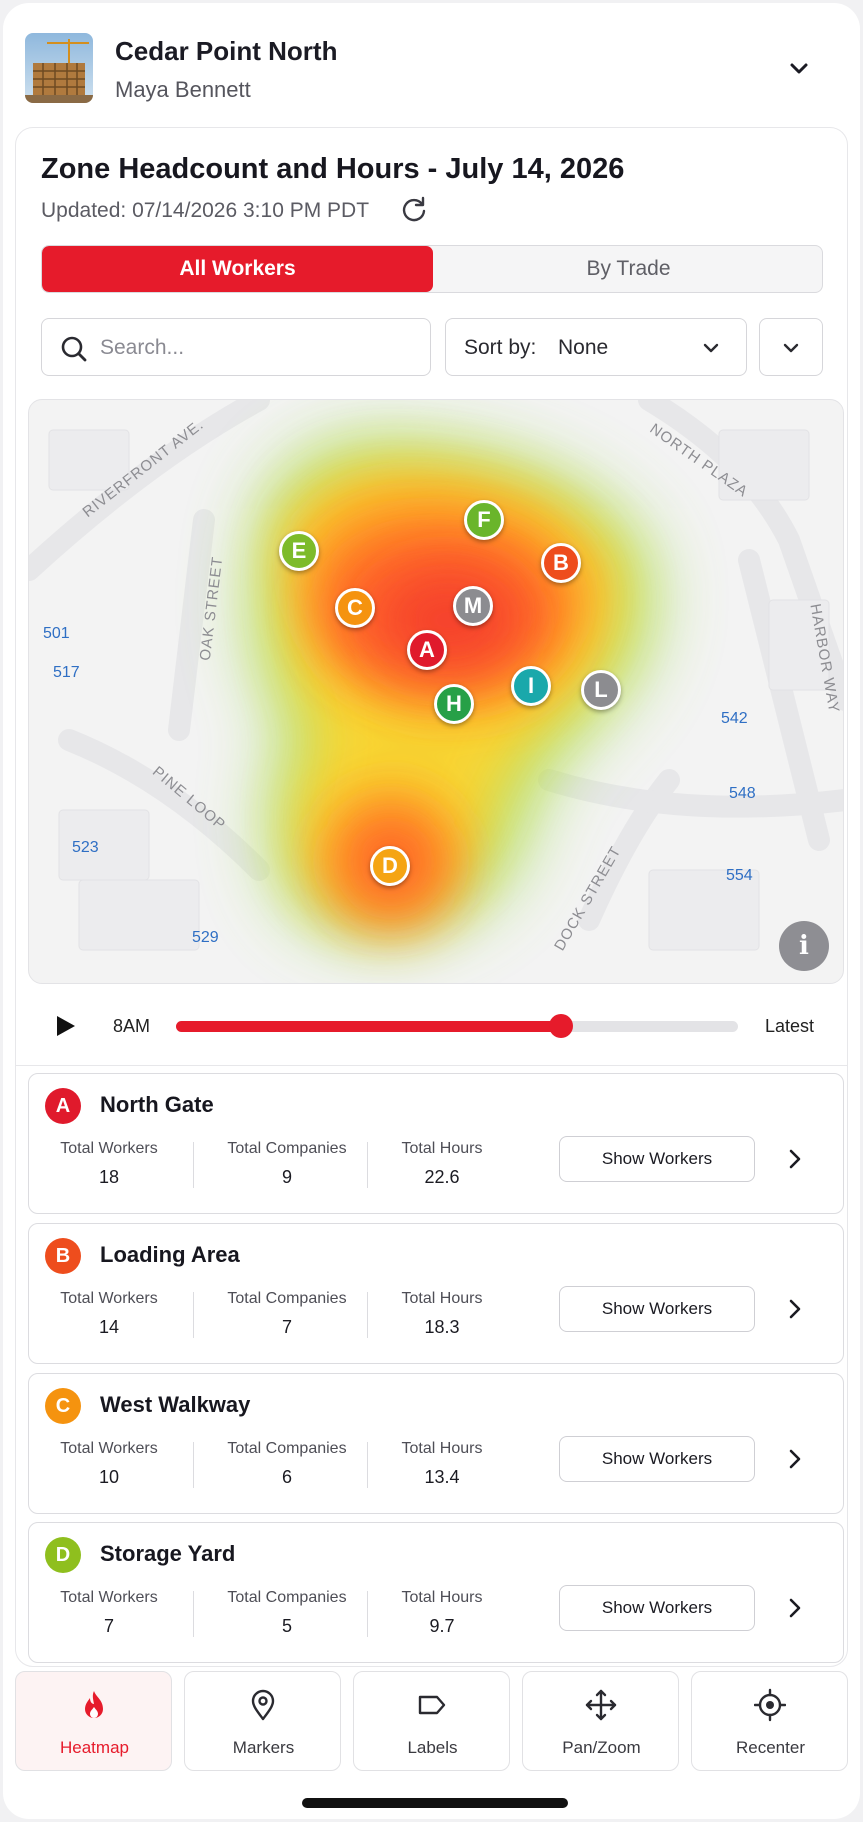 The width and height of the screenshot is (863, 1822). Describe the element at coordinates (109, 1477) in the screenshot. I see `stat-value: 10` at that location.